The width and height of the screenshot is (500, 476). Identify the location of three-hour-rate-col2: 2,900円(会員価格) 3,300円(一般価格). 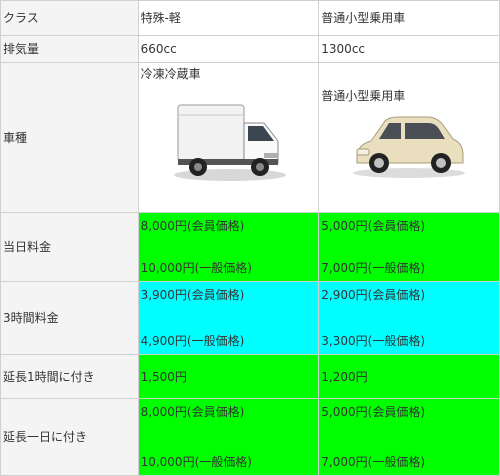
(409, 318).